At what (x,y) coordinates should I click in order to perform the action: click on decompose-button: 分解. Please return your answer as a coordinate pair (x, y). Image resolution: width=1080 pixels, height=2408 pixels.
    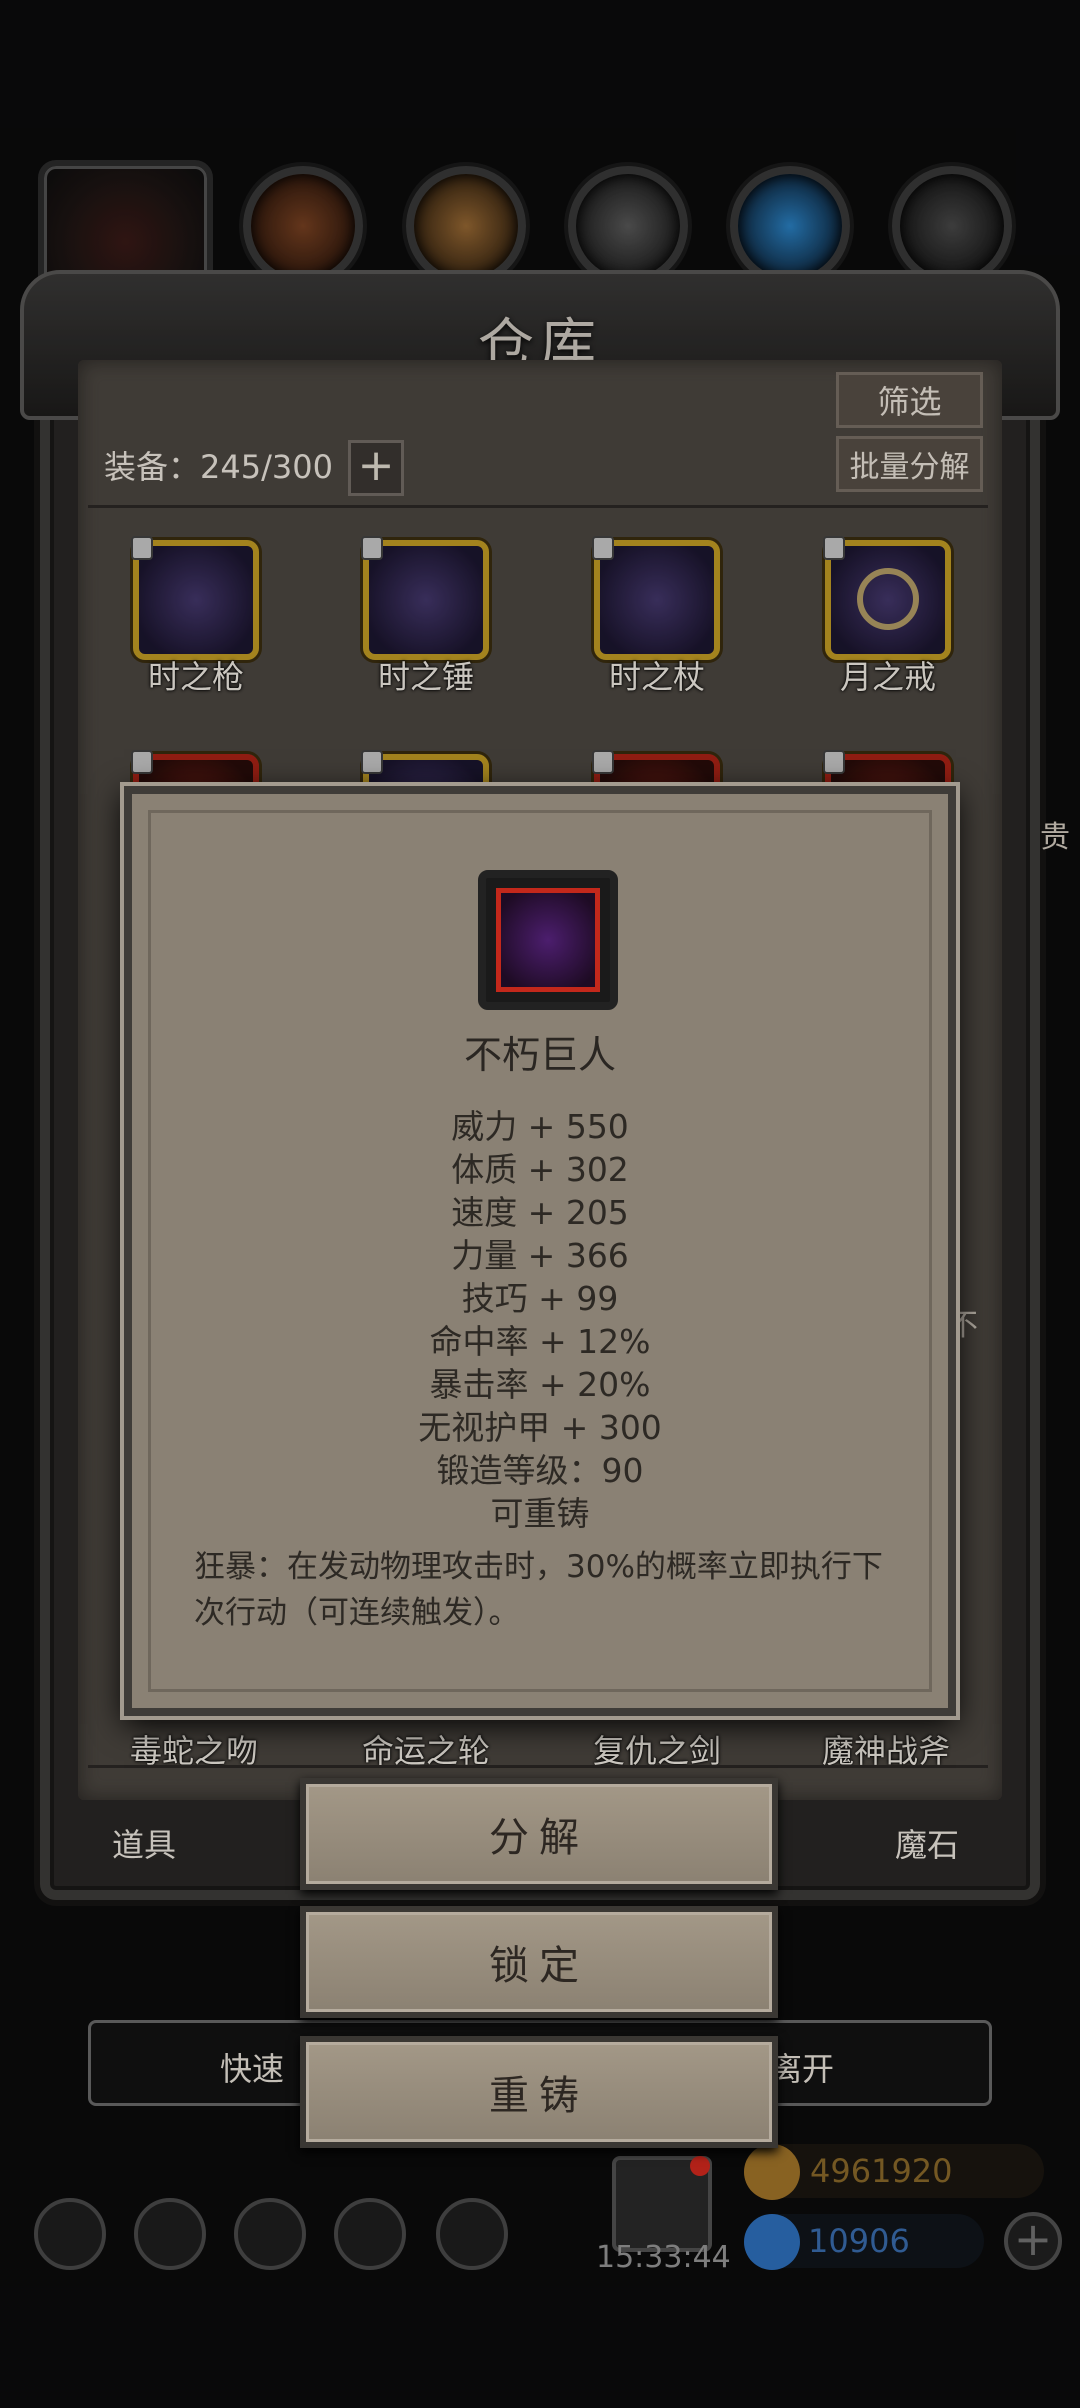
    Looking at the image, I should click on (539, 1834).